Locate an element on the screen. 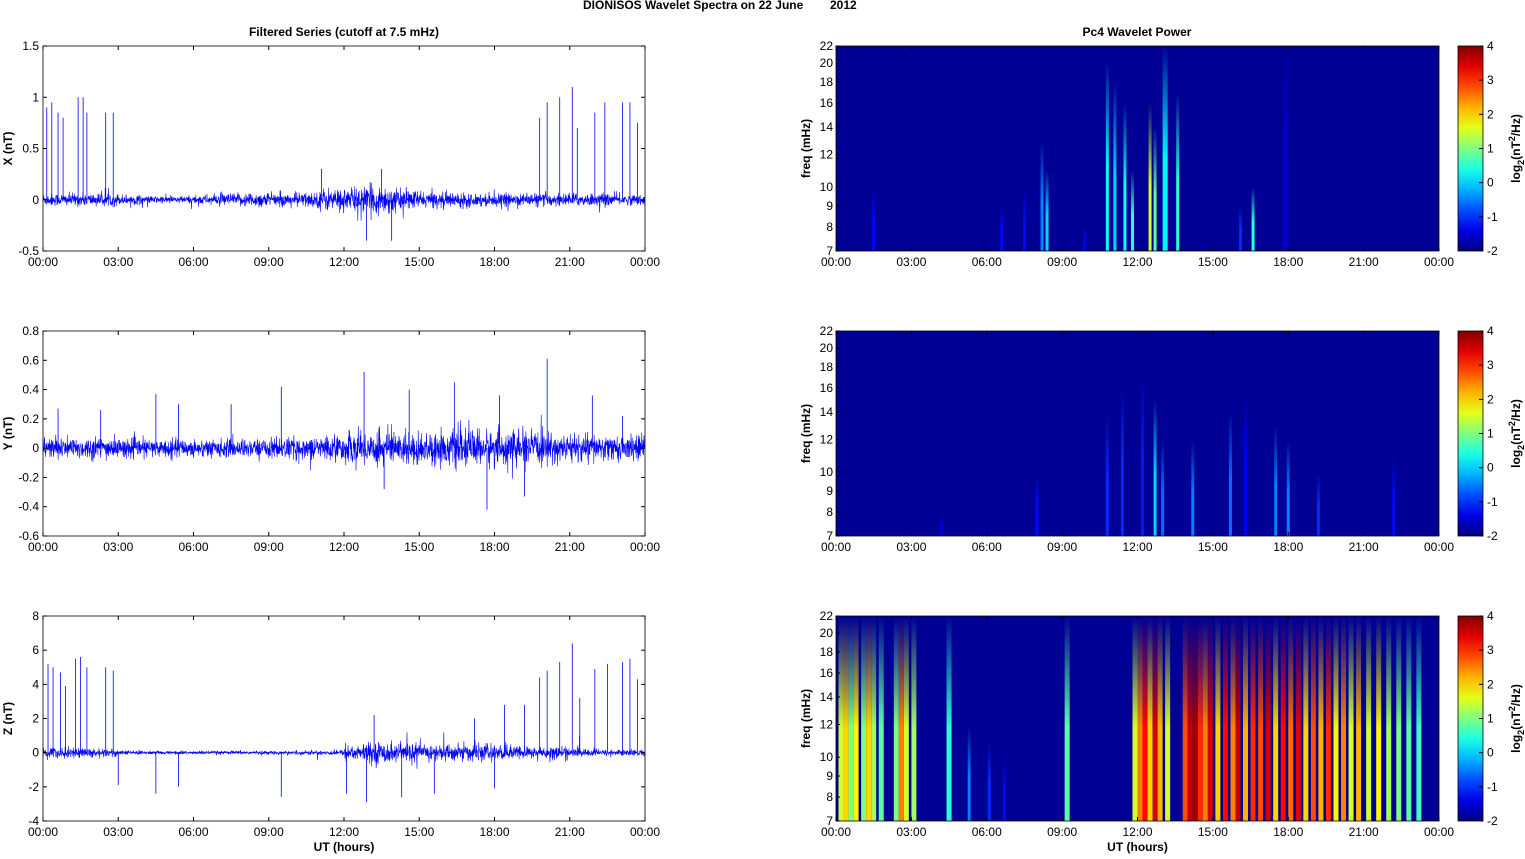 This screenshot has width=1525, height=859. y-tick-label: 0.5 is located at coordinates (30, 149).